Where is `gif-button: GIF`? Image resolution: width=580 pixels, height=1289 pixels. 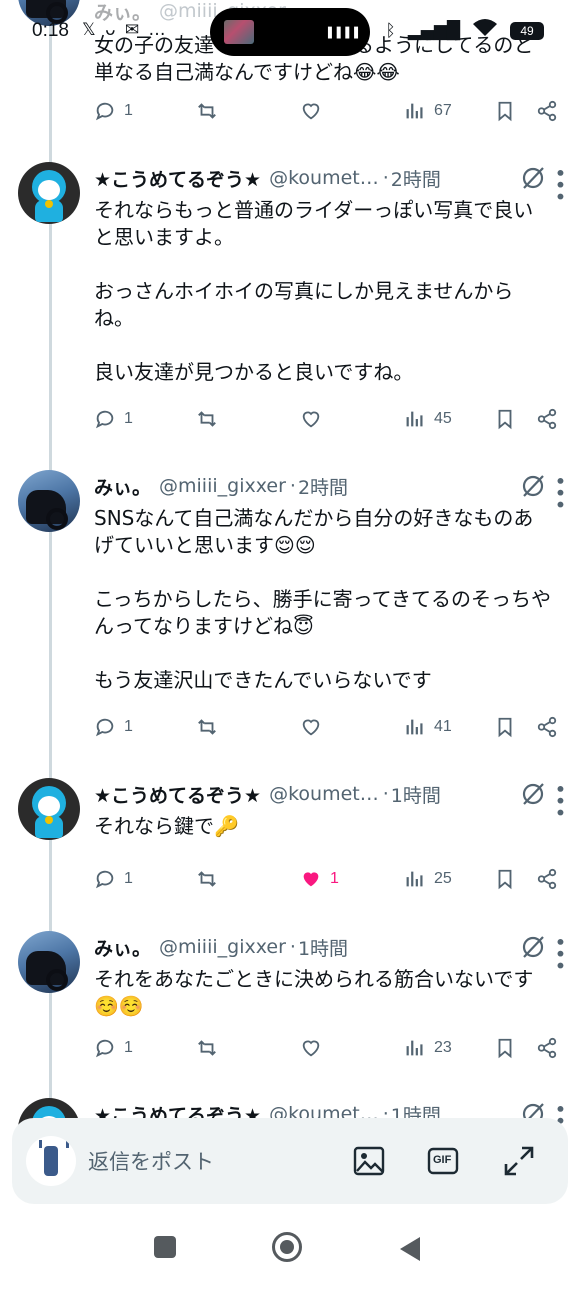
gif-button: GIF is located at coordinates (443, 1161).